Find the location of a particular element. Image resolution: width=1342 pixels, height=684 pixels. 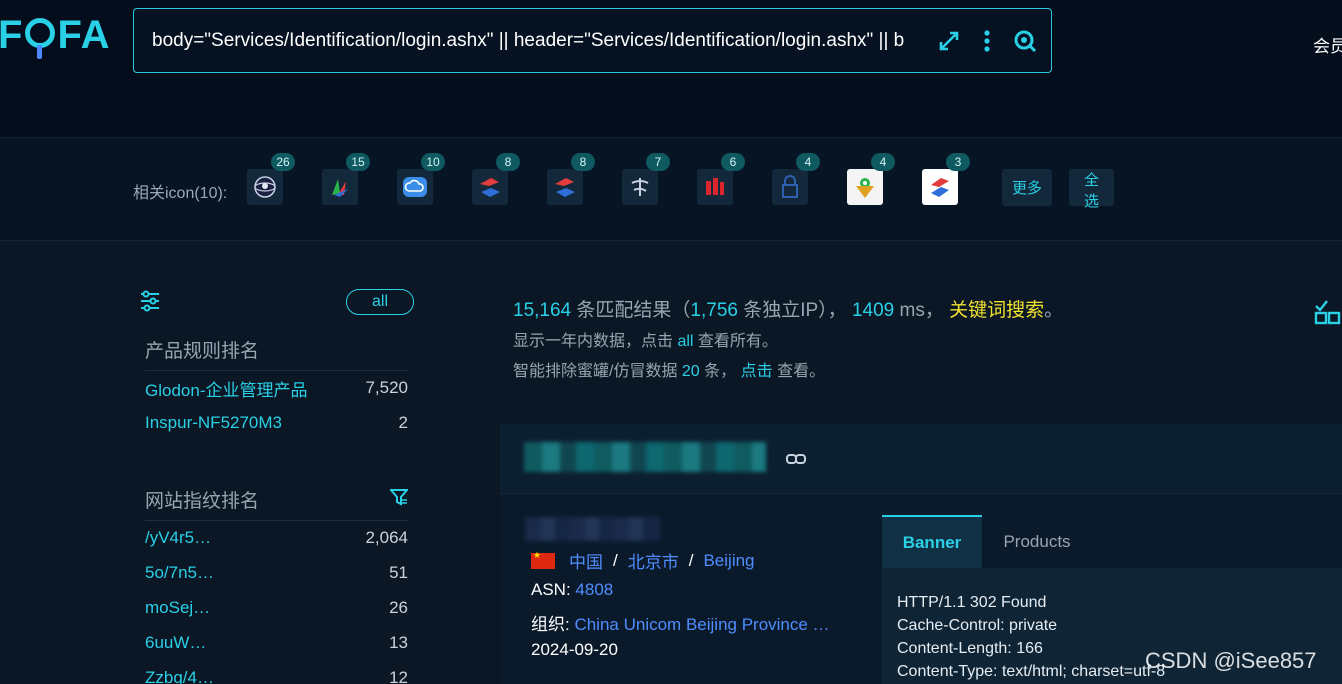

link-icon is located at coordinates (796, 461).